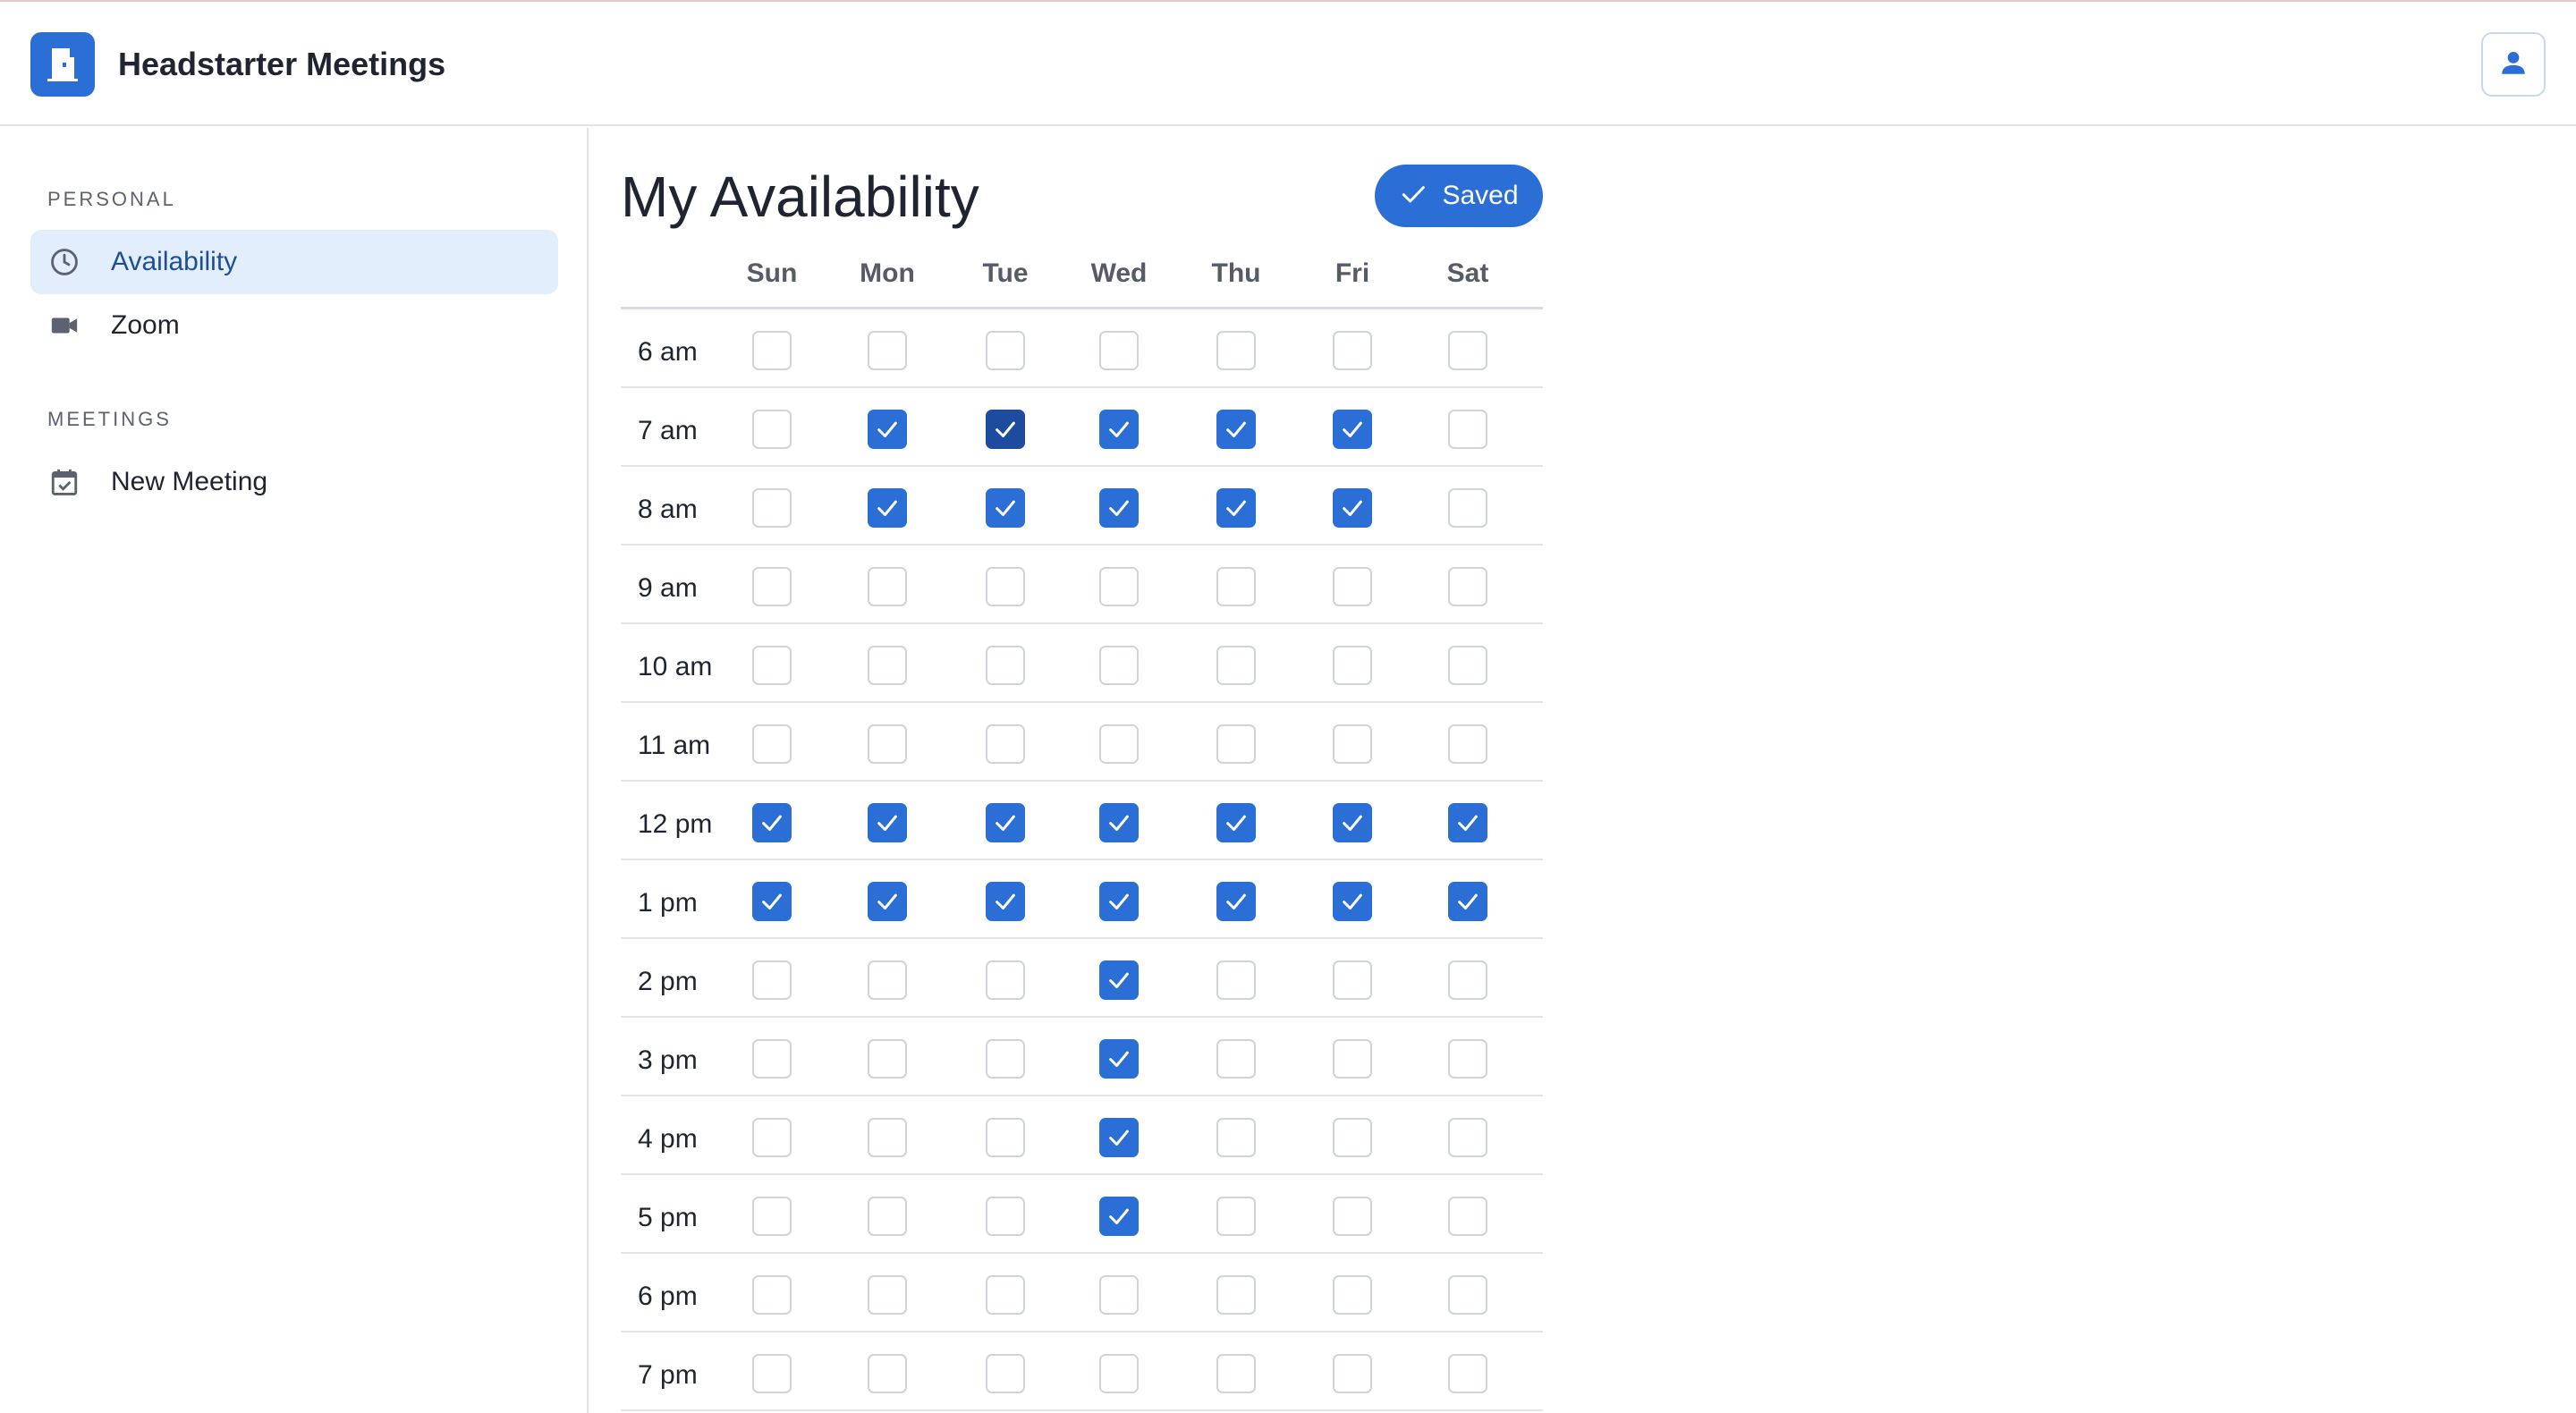 The image size is (2576, 1413). Describe the element at coordinates (62, 64) in the screenshot. I see `door-icon` at that location.